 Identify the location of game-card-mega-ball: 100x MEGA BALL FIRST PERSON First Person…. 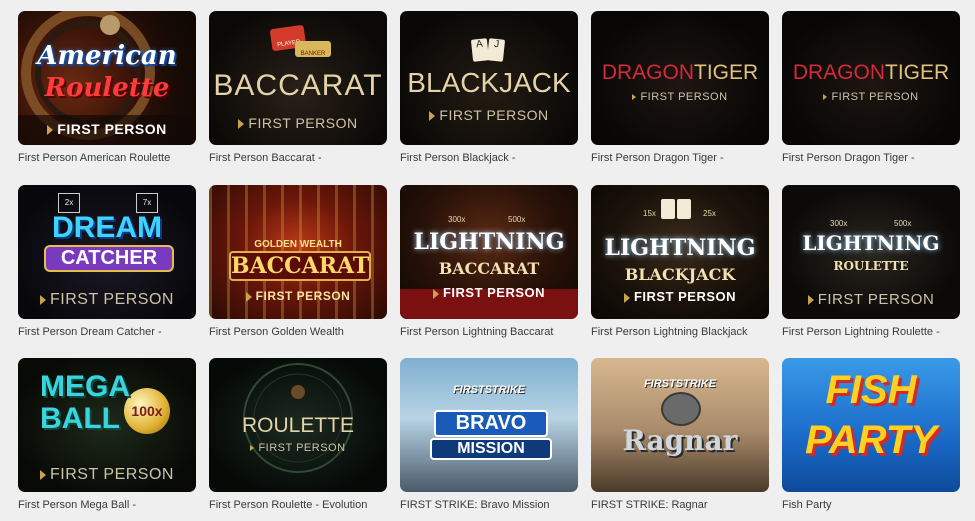
(107, 434).